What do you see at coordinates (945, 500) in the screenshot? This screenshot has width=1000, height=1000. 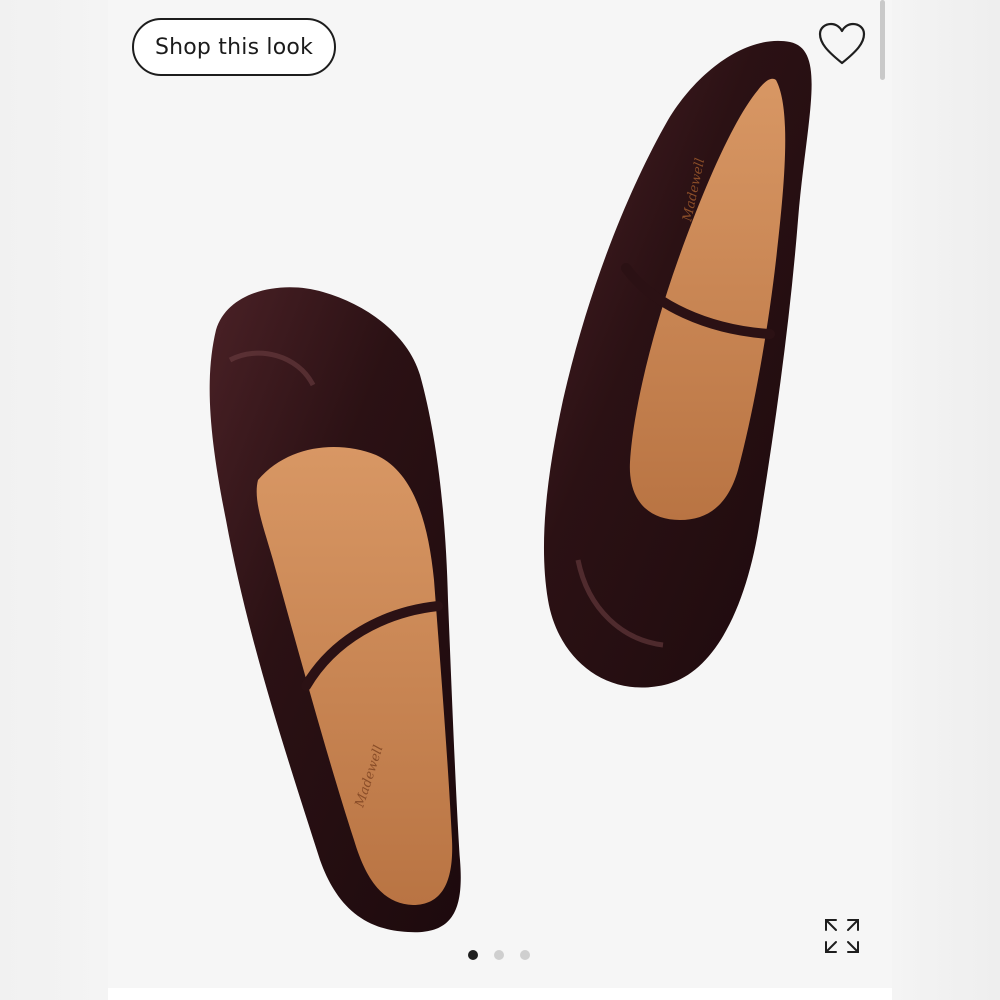 I see `right-background` at bounding box center [945, 500].